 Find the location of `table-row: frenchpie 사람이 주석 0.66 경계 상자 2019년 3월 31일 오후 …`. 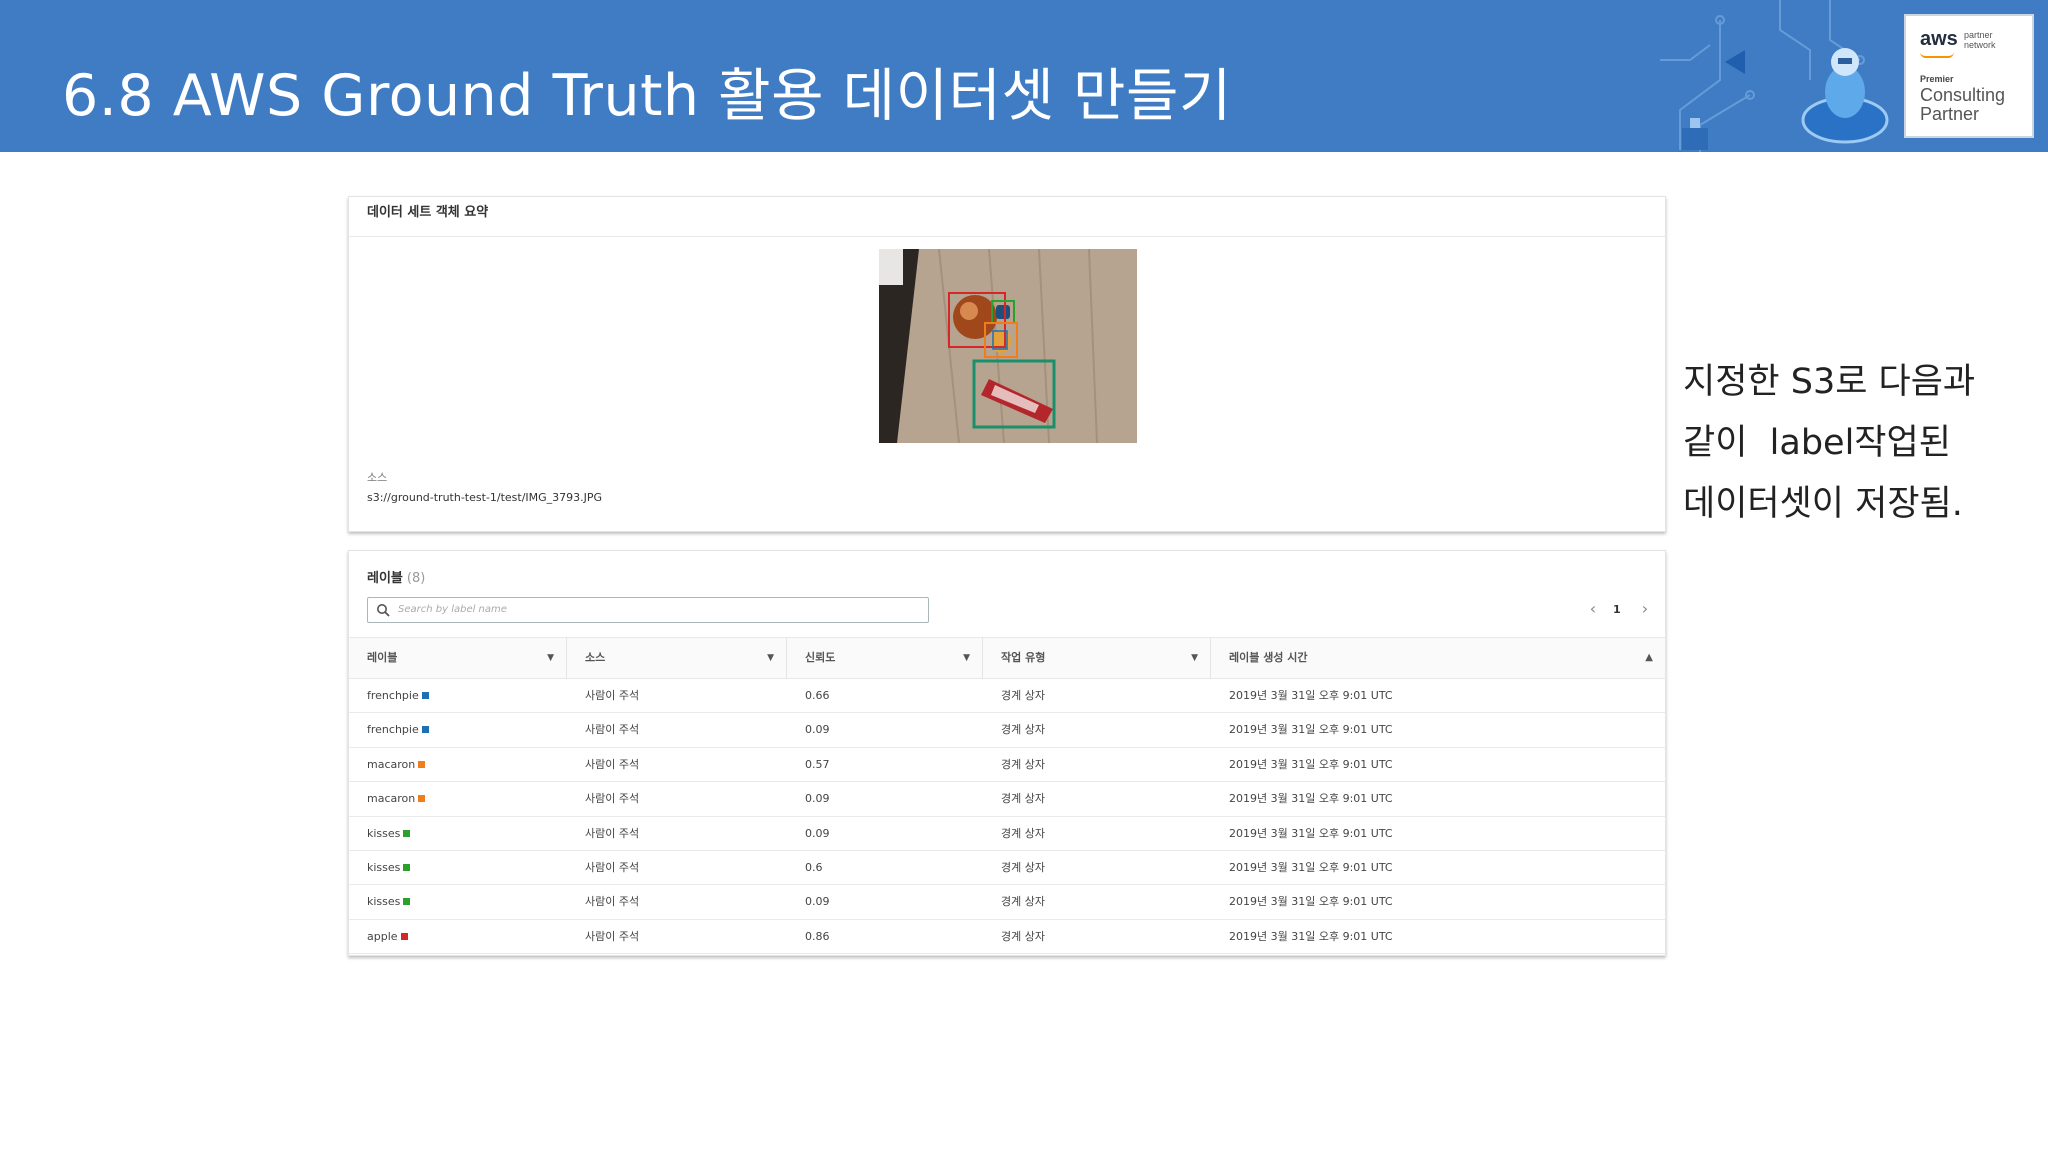

table-row: frenchpie 사람이 주석 0.66 경계 상자 2019년 3월 31일 오후 … is located at coordinates (1007, 696).